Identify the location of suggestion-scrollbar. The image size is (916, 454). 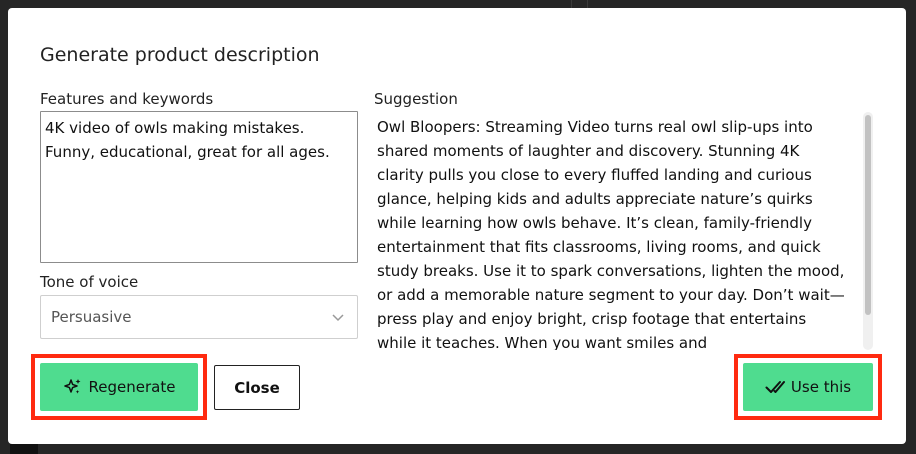
(868, 231).